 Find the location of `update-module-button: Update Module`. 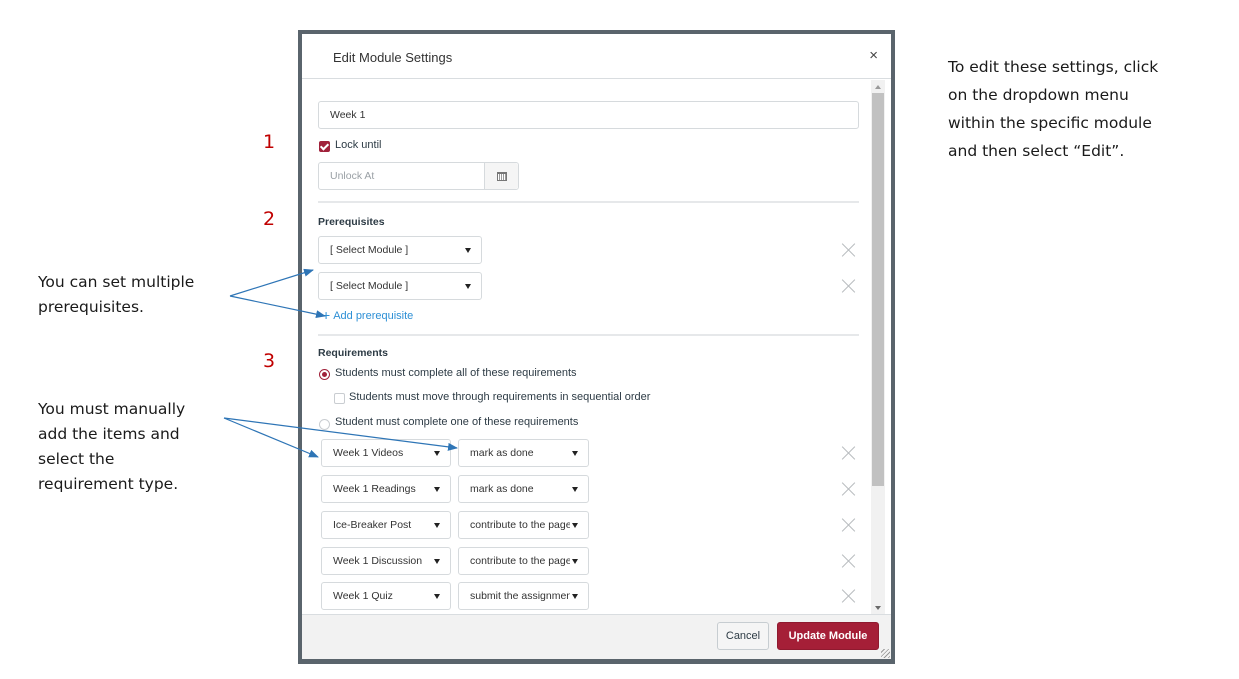

update-module-button: Update Module is located at coordinates (828, 636).